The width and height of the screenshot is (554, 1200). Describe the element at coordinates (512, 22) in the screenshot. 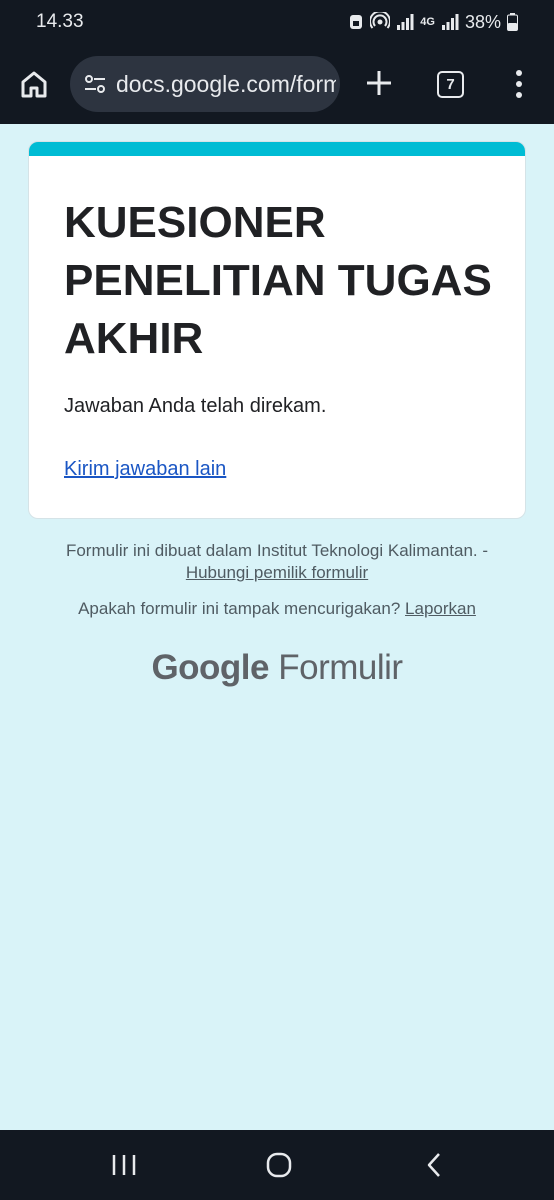

I see `battery-icon` at that location.